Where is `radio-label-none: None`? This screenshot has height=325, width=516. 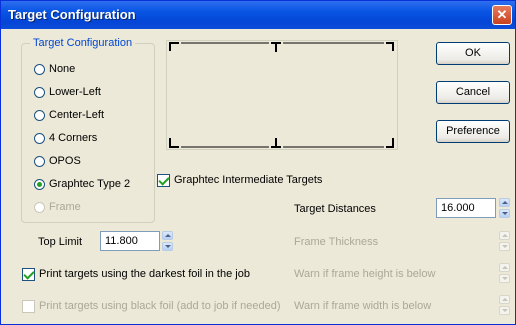 radio-label-none: None is located at coordinates (62, 69).